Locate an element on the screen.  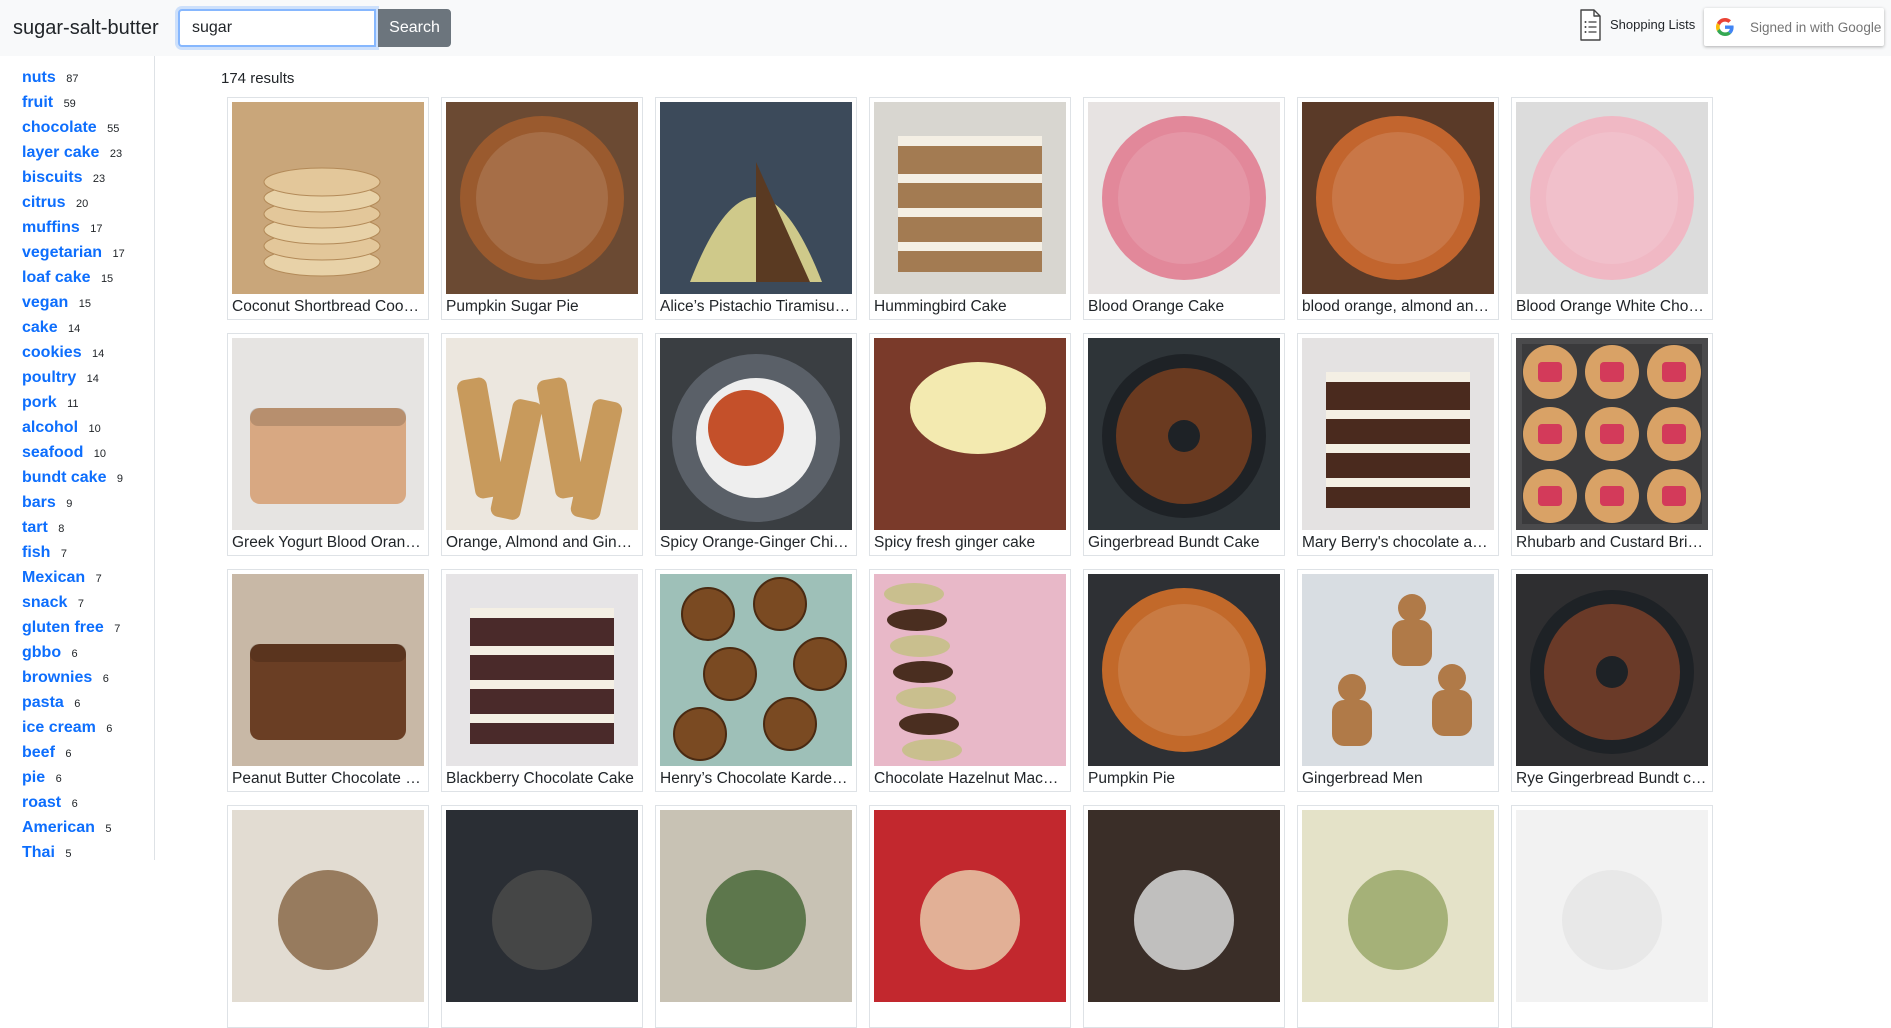
tag-link: citrus is located at coordinates (44, 202).